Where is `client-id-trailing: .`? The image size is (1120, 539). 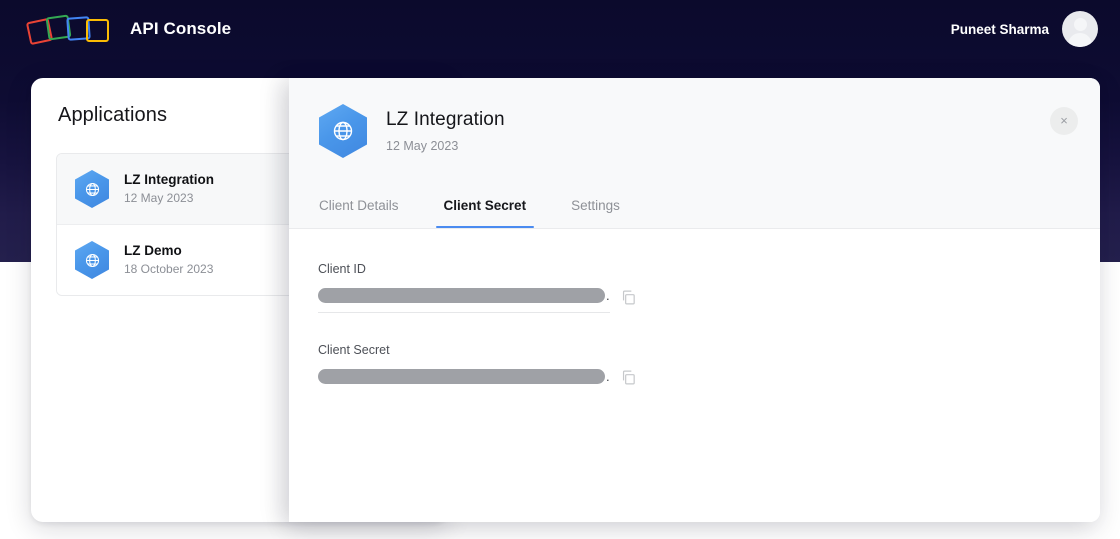
client-id-trailing: . is located at coordinates (608, 295).